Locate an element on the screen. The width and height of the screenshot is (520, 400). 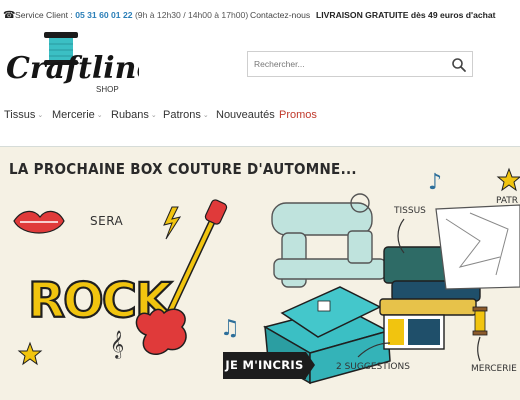
phone-number: 05 31 60 01 22 is located at coordinates (103, 15).